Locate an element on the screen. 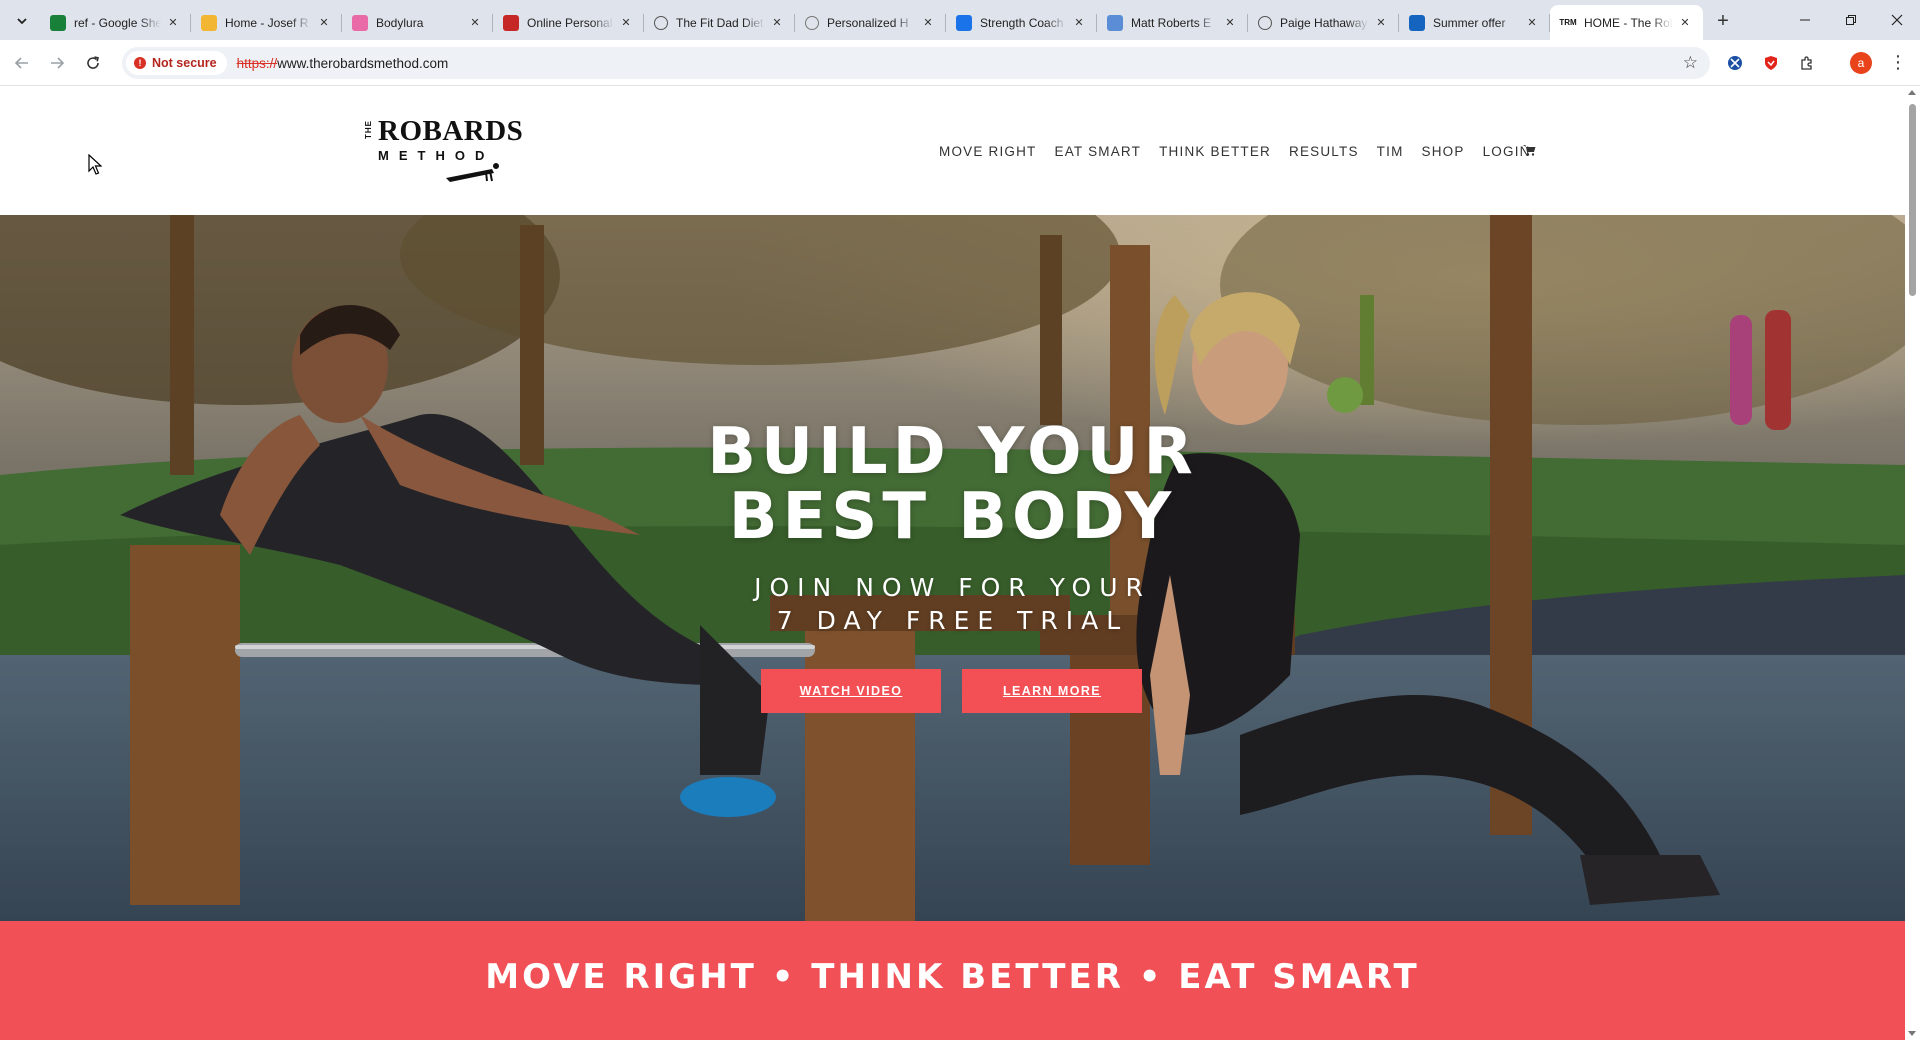 The image size is (1920, 1040). browser-tab: TRM HOME - The Robards Method ✕ is located at coordinates (1626, 22).